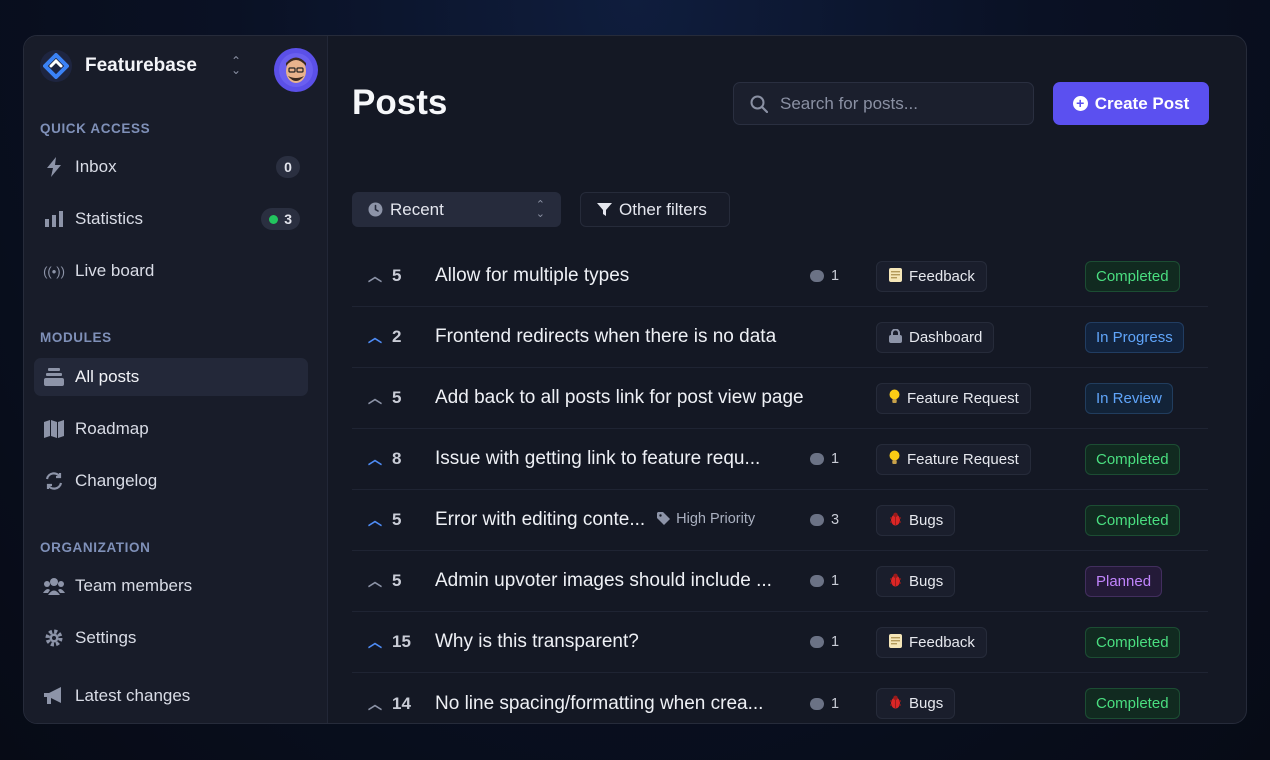 The width and height of the screenshot is (1270, 760). What do you see at coordinates (397, 458) in the screenshot?
I see `vote-count: 8` at bounding box center [397, 458].